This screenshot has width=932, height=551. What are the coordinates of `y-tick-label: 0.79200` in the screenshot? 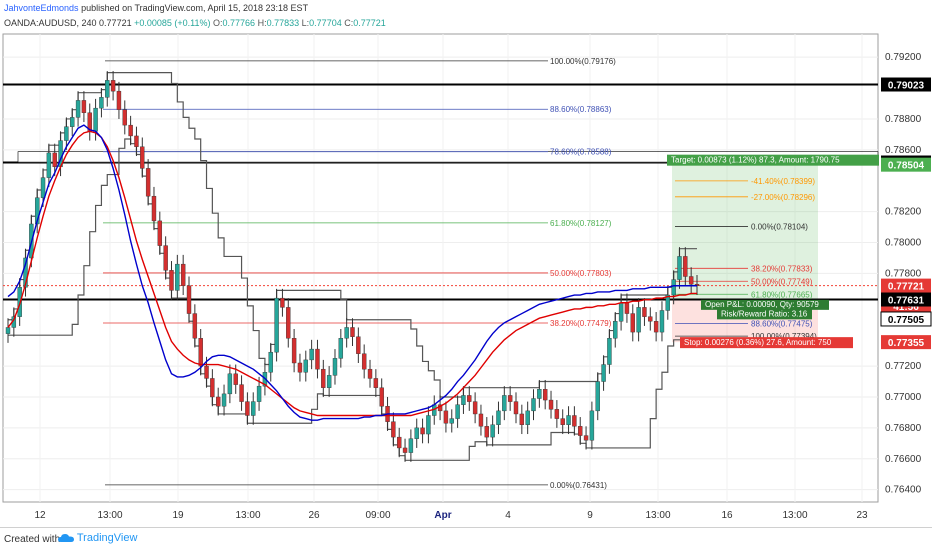 It's located at (903, 57).